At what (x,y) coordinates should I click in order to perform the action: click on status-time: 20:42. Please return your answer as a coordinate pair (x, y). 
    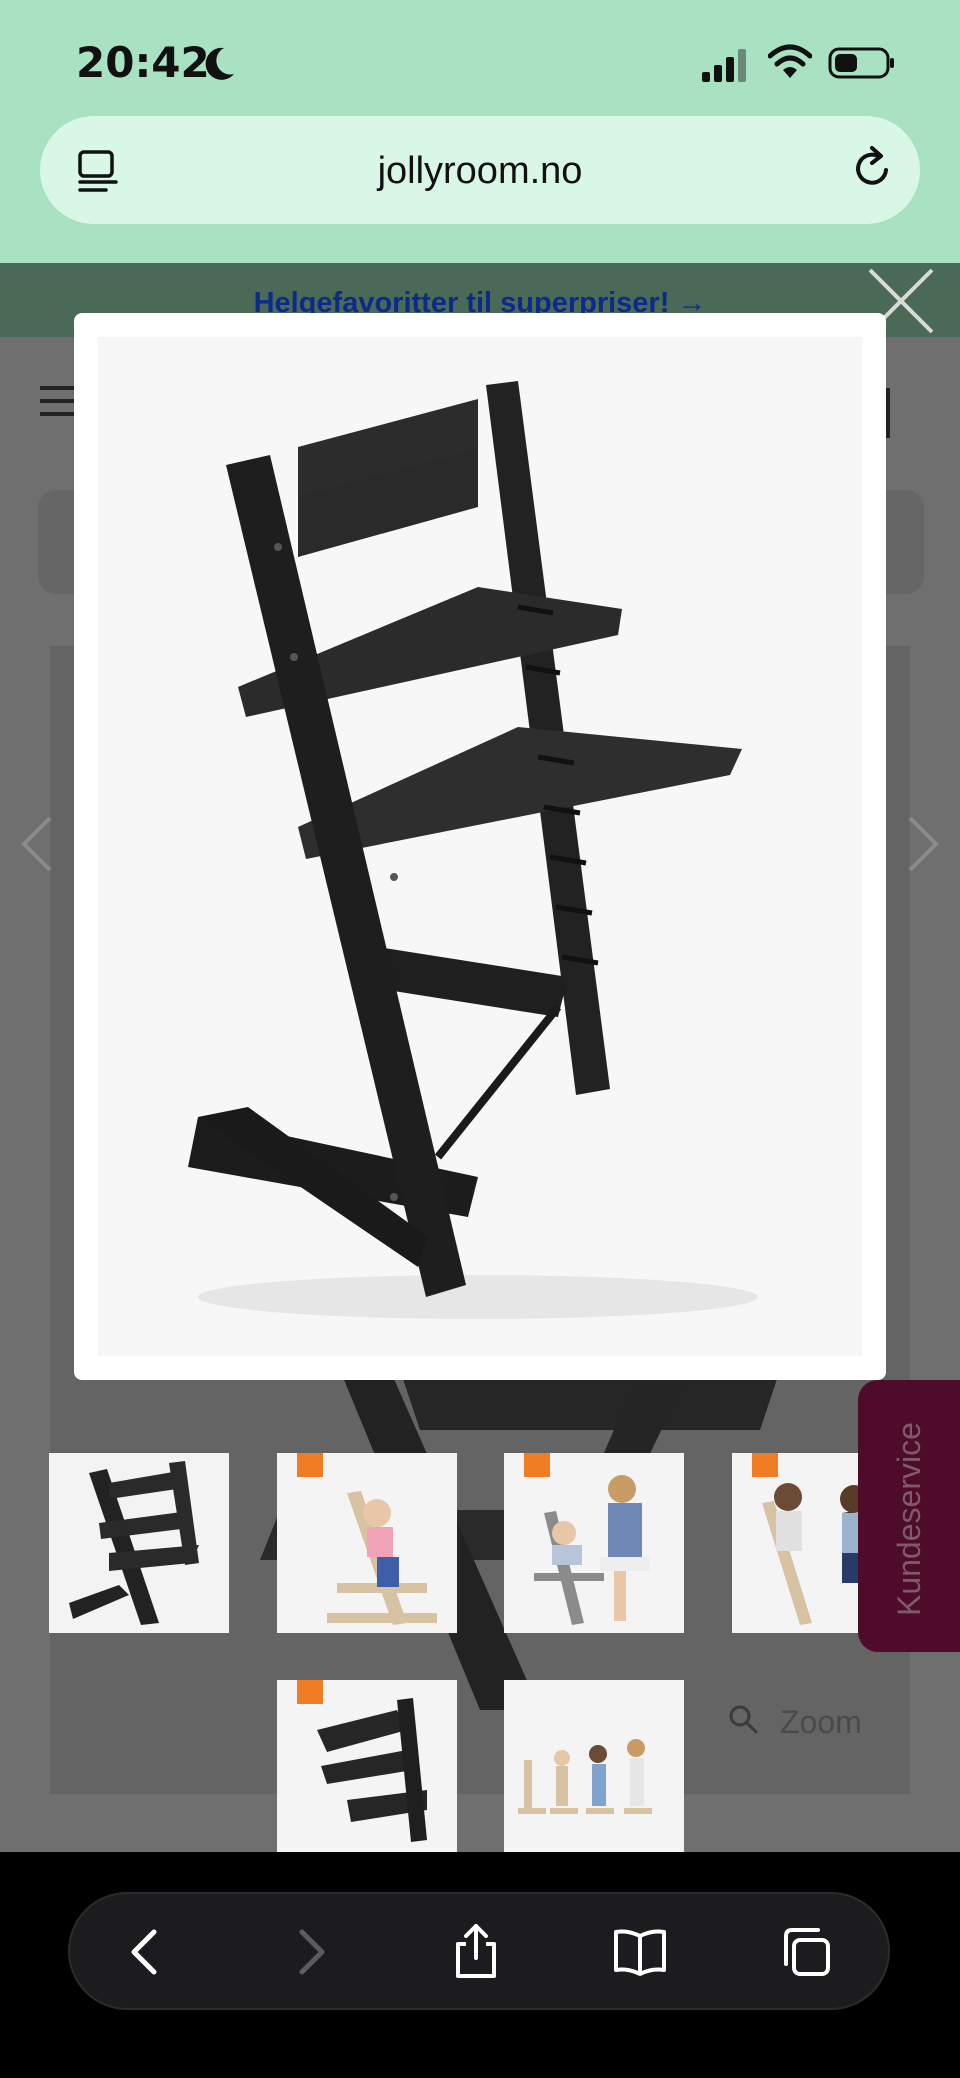
    Looking at the image, I should click on (143, 62).